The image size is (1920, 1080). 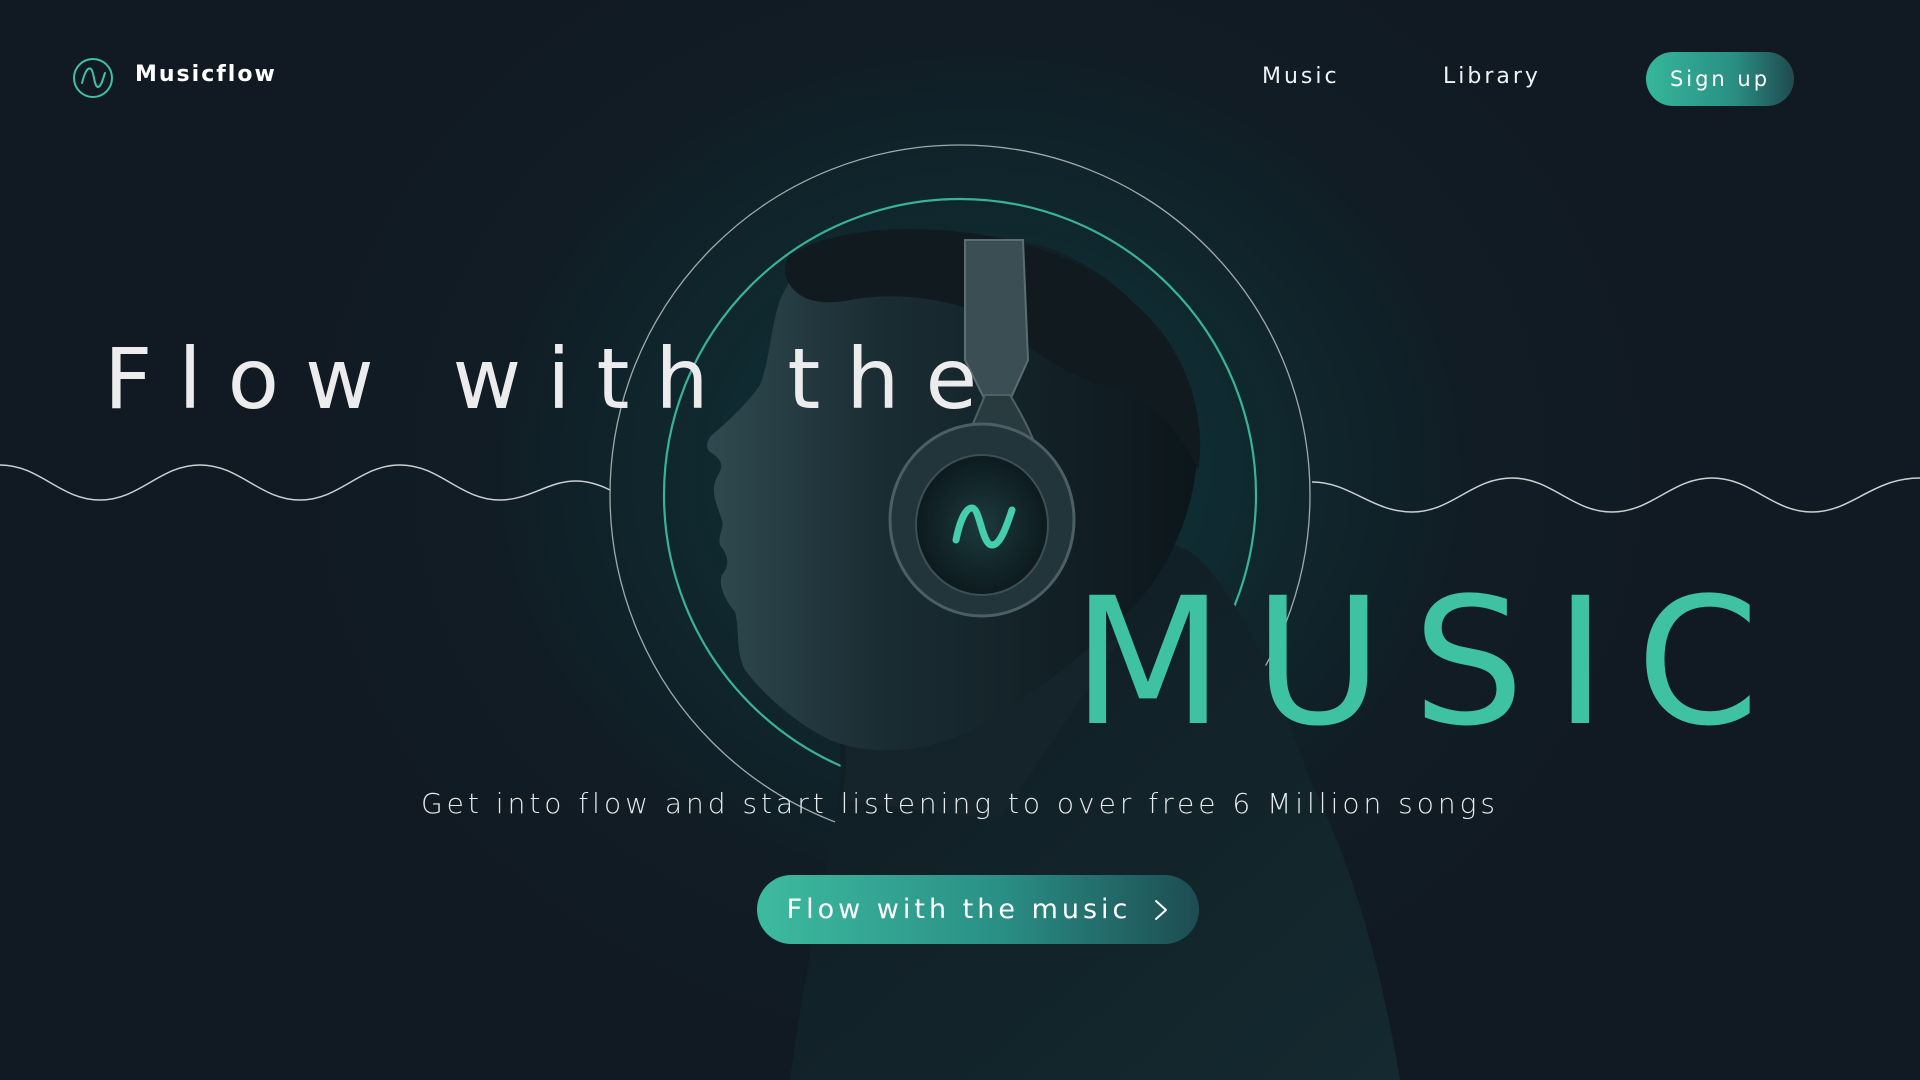 I want to click on nav-link-library: Library, so click(x=1492, y=76).